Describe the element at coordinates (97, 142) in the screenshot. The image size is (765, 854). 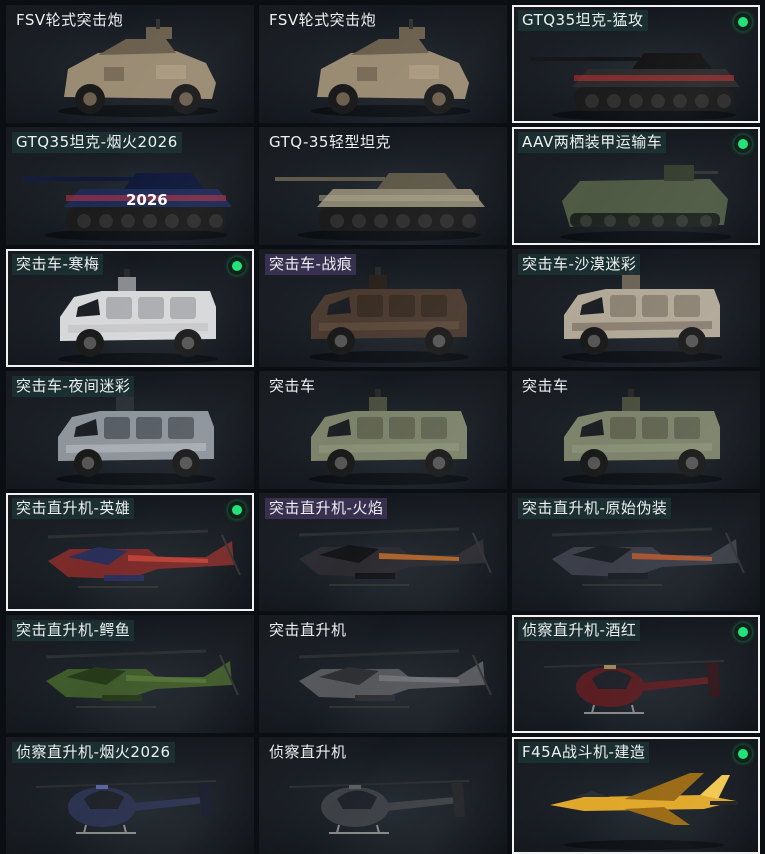
I see `vehicle-name: GTQ35坦克-烟火2026` at that location.